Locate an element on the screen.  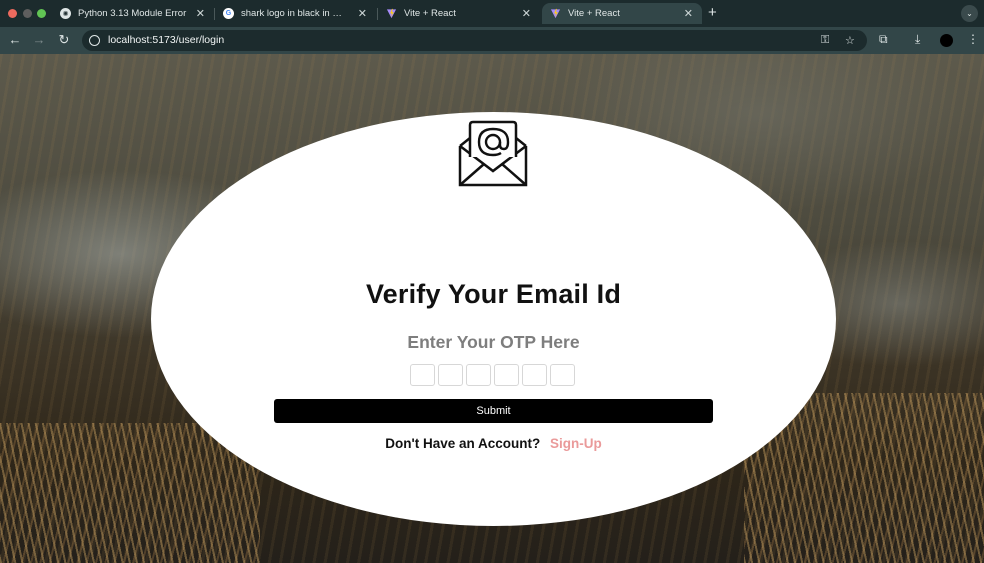
window-maximize-button is located at coordinates (41, 13).